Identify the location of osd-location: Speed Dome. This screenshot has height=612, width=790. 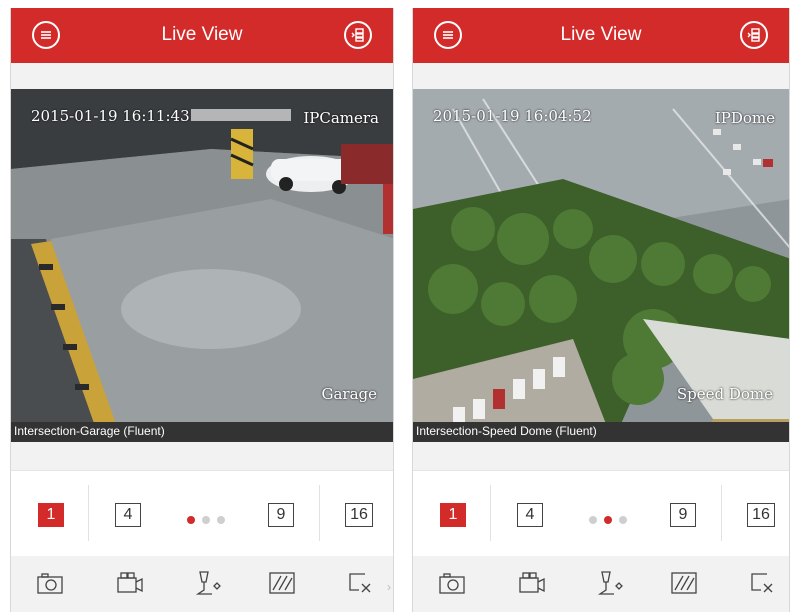
(724, 394).